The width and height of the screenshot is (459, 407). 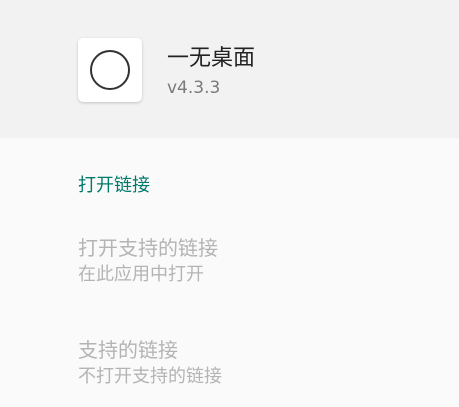 I want to click on open-supported-links-item: 打开支持的链接 在此应用中打开, so click(x=258, y=261).